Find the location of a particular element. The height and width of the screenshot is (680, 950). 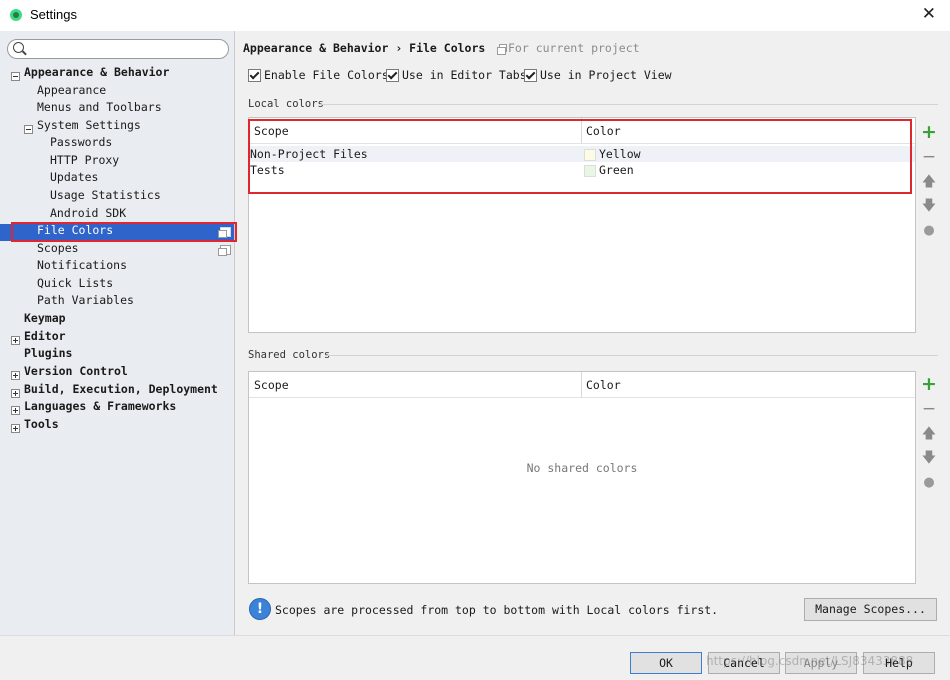

checkbox-label: Use in Editor Tabs is located at coordinates (464, 75).